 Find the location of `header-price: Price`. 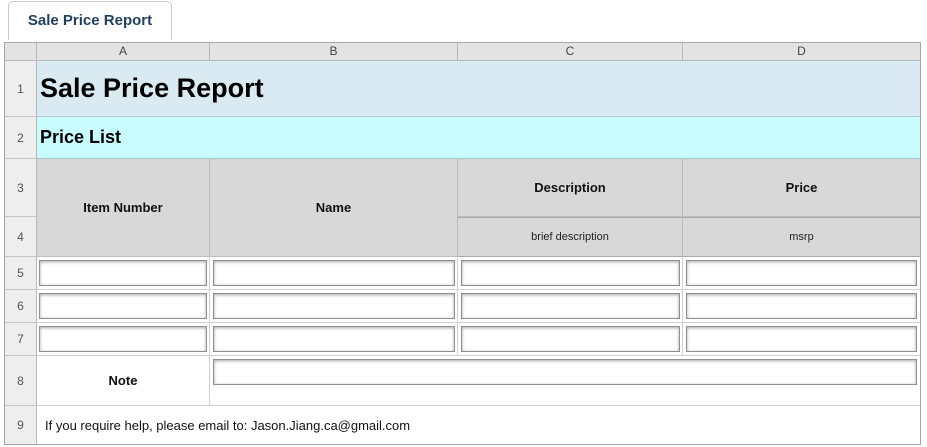

header-price: Price is located at coordinates (801, 188).